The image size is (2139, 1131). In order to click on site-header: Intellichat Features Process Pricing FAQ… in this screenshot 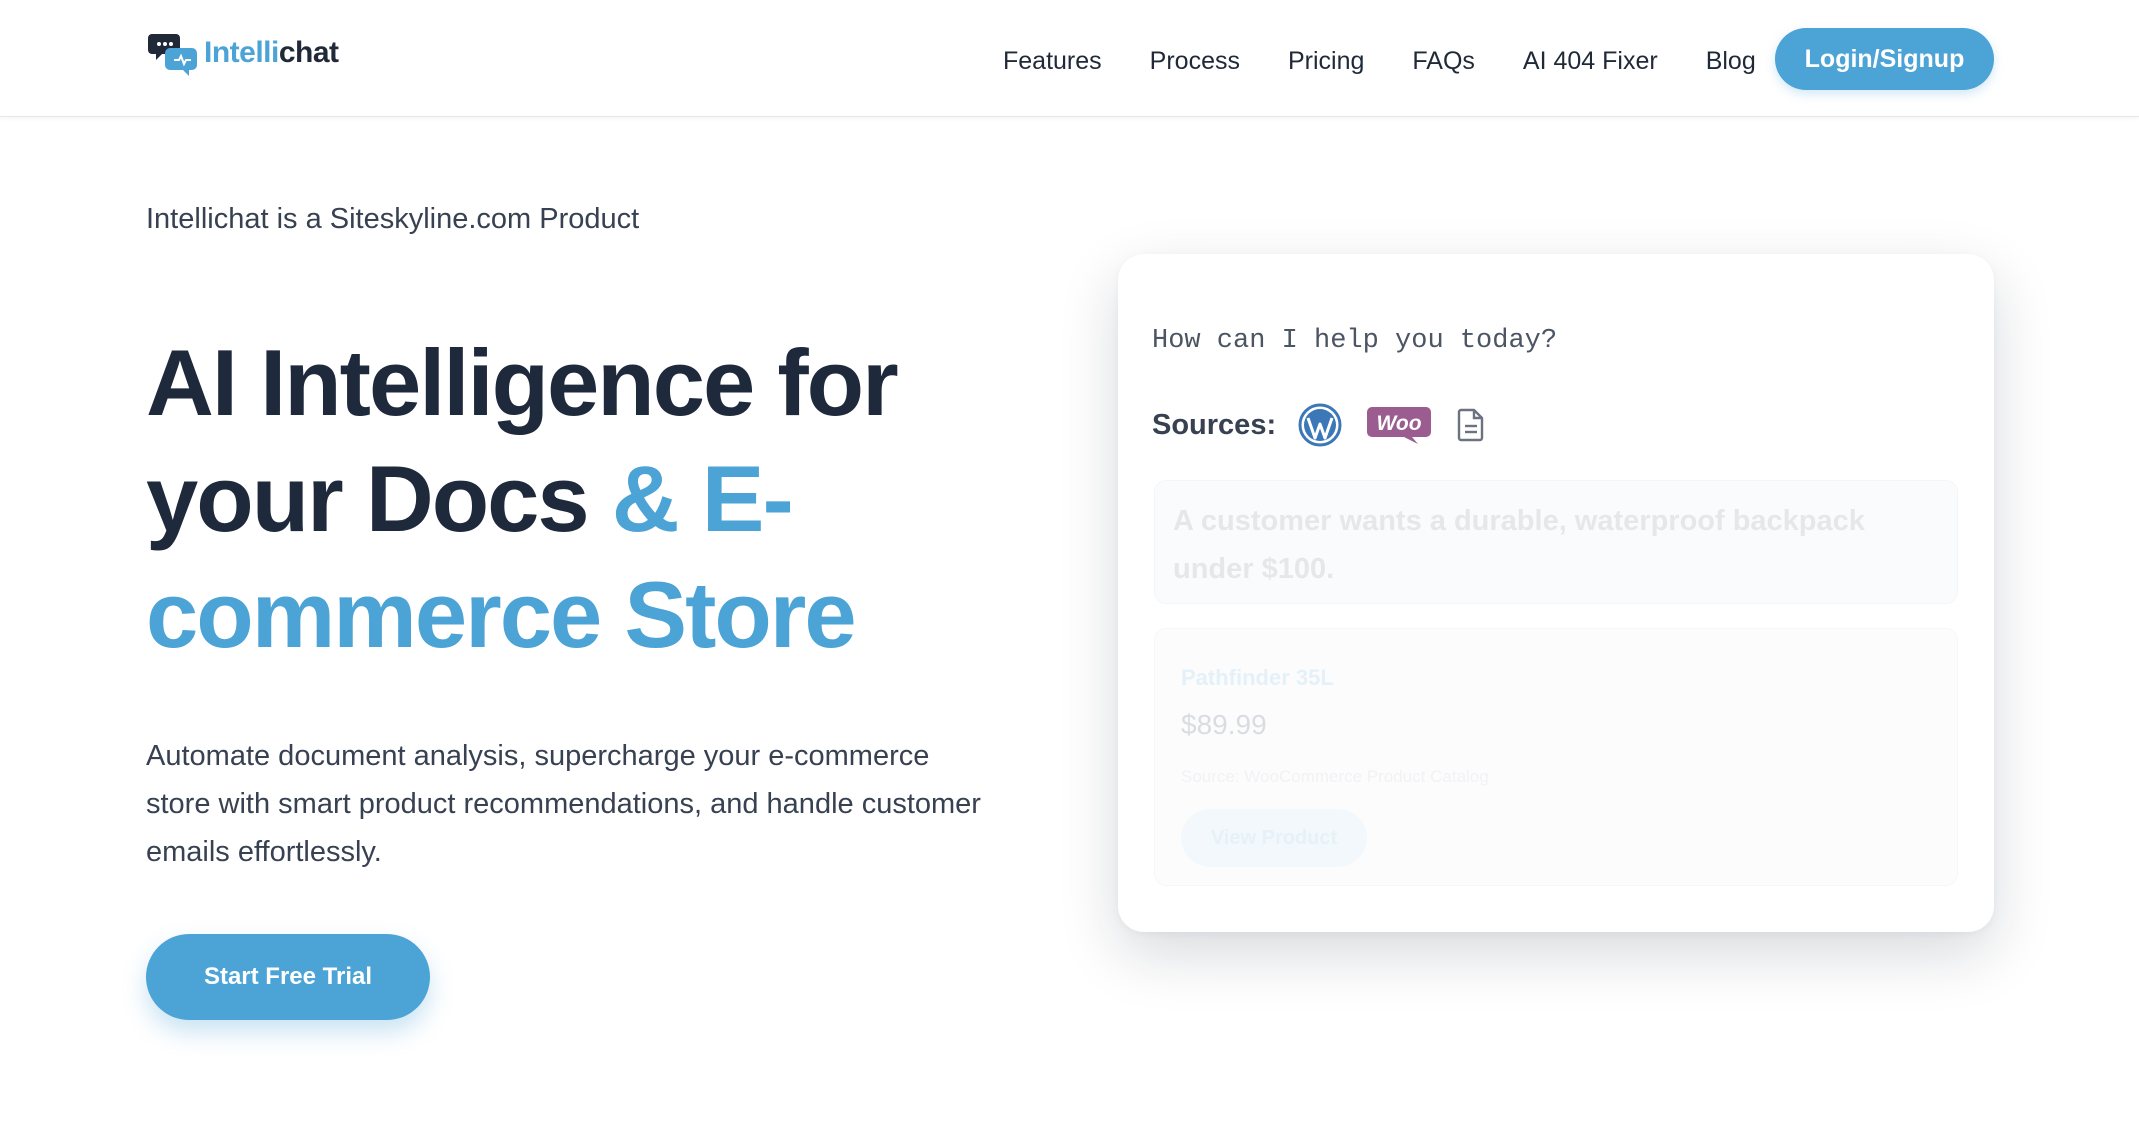, I will do `click(1069, 58)`.